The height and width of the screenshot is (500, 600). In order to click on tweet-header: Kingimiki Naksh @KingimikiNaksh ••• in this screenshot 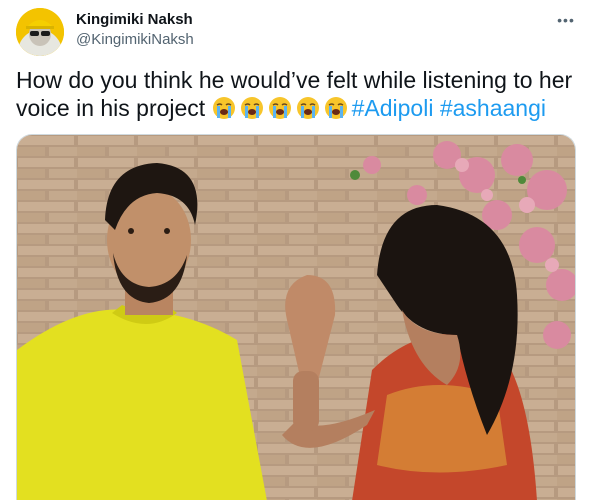, I will do `click(300, 32)`.